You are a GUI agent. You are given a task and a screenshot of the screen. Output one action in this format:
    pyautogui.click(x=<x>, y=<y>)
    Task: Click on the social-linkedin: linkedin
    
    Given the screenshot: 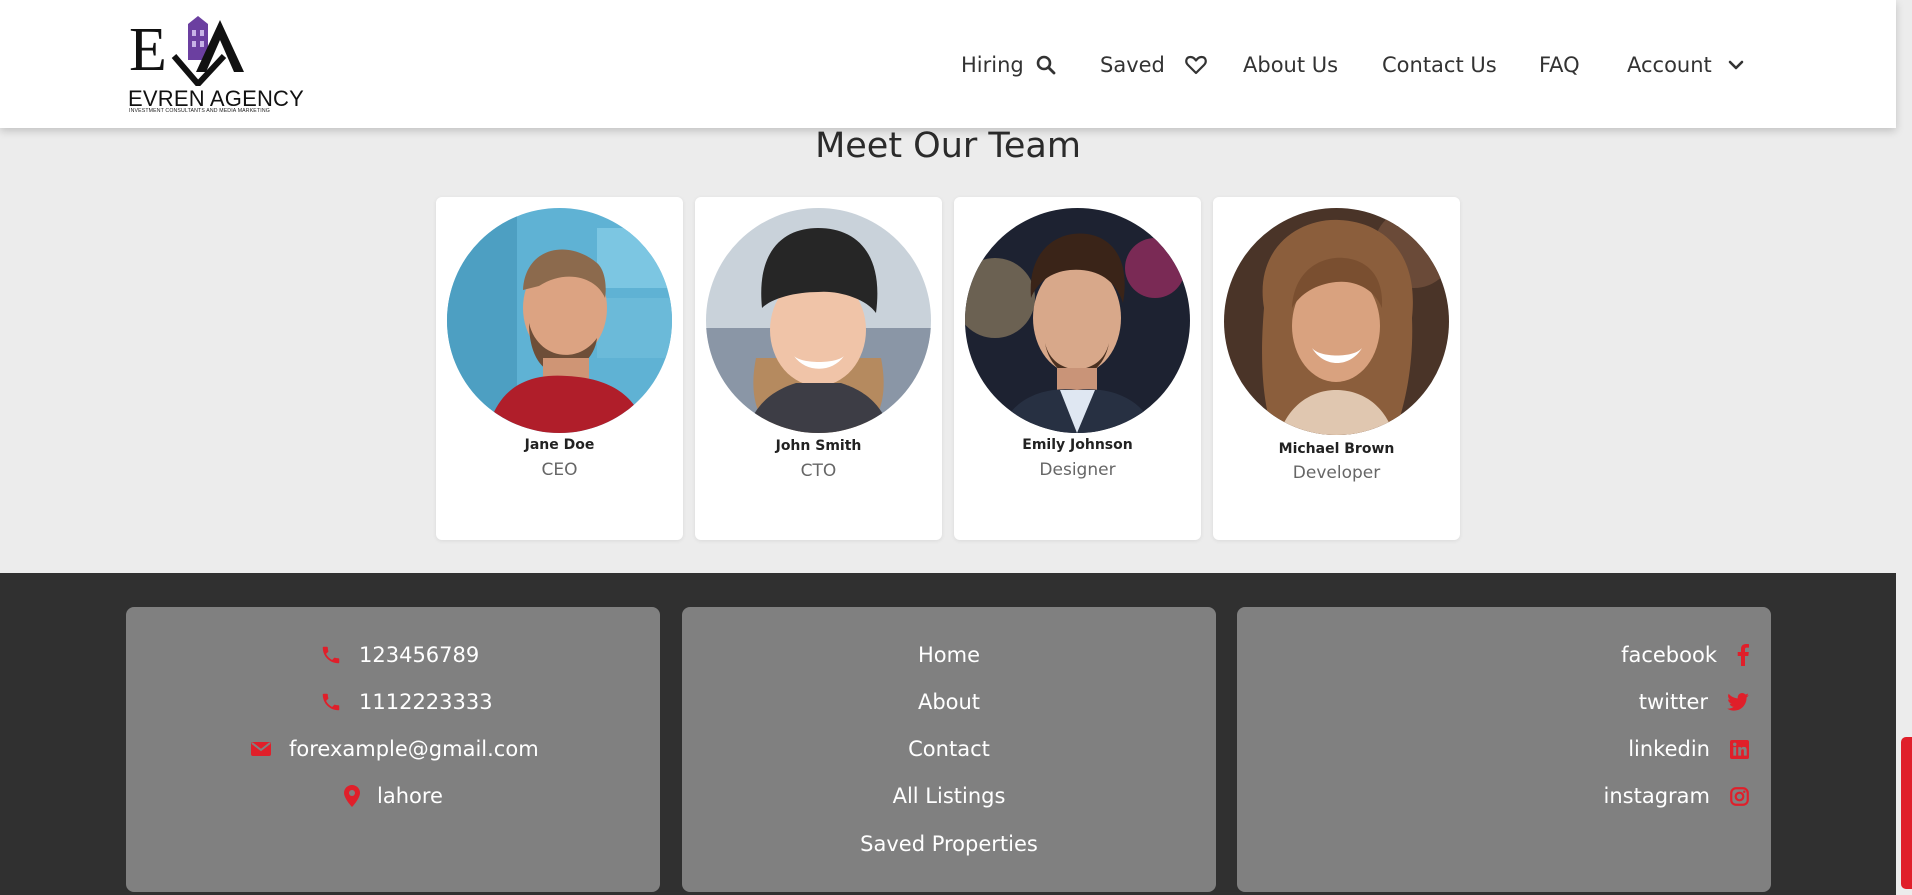 What is the action you would take?
    pyautogui.click(x=1688, y=749)
    